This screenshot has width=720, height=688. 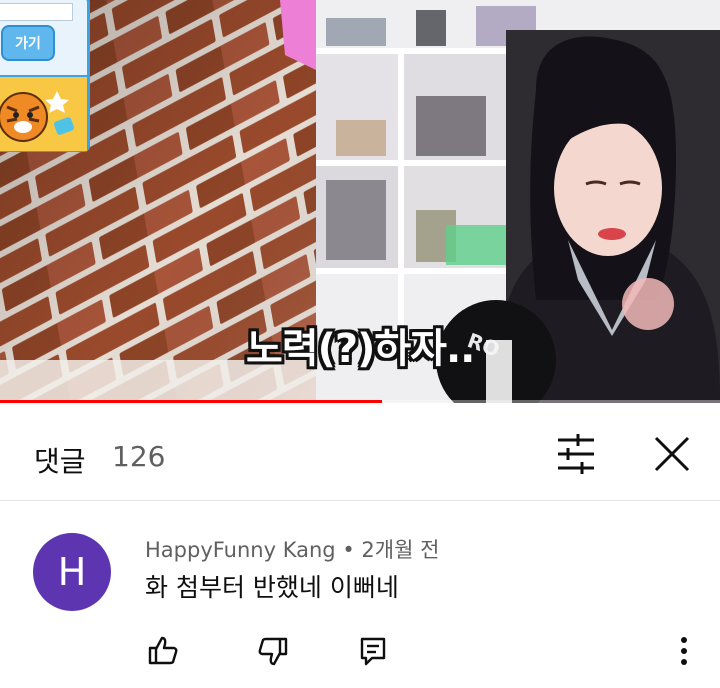 I want to click on filter-icon, so click(x=576, y=454).